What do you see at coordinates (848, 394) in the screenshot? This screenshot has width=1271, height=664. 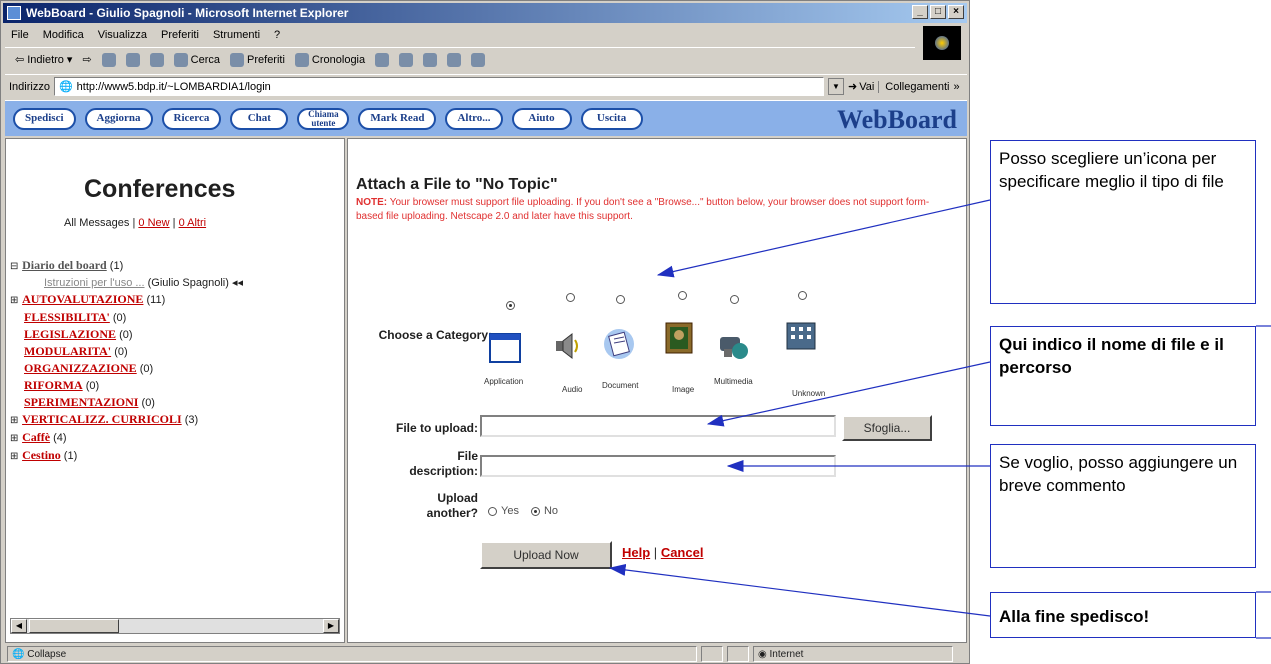 I see `arrow-to-file-input` at bounding box center [848, 394].